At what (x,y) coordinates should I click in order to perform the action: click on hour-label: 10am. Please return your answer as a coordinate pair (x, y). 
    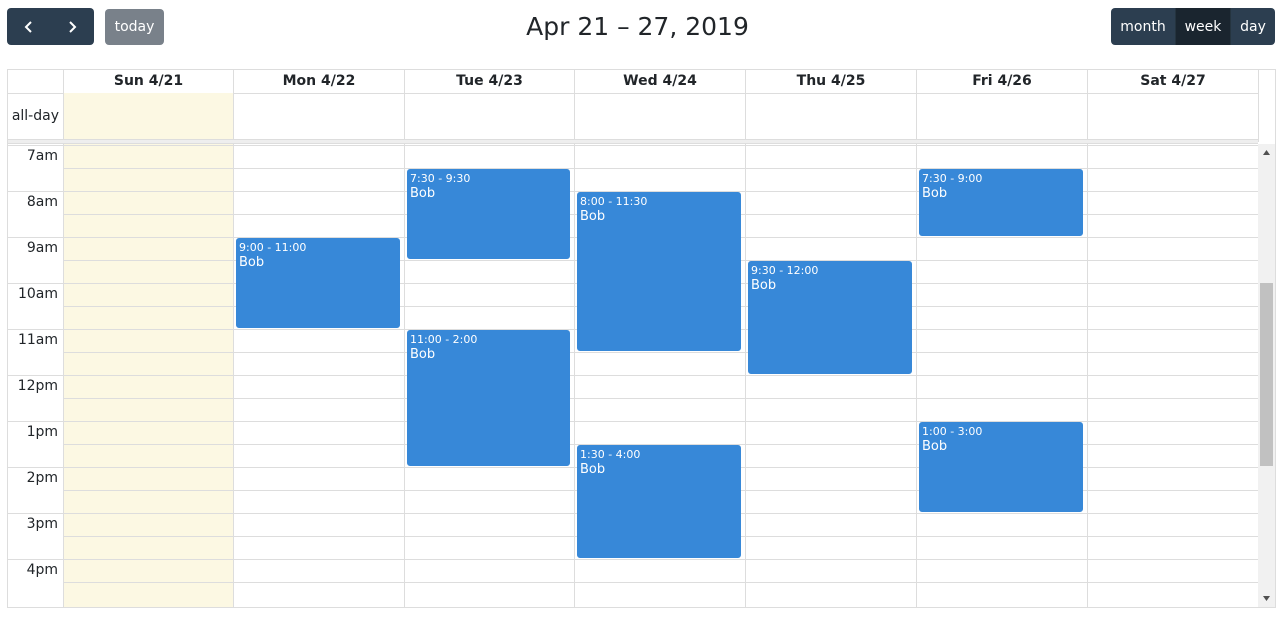
    Looking at the image, I should click on (37, 294).